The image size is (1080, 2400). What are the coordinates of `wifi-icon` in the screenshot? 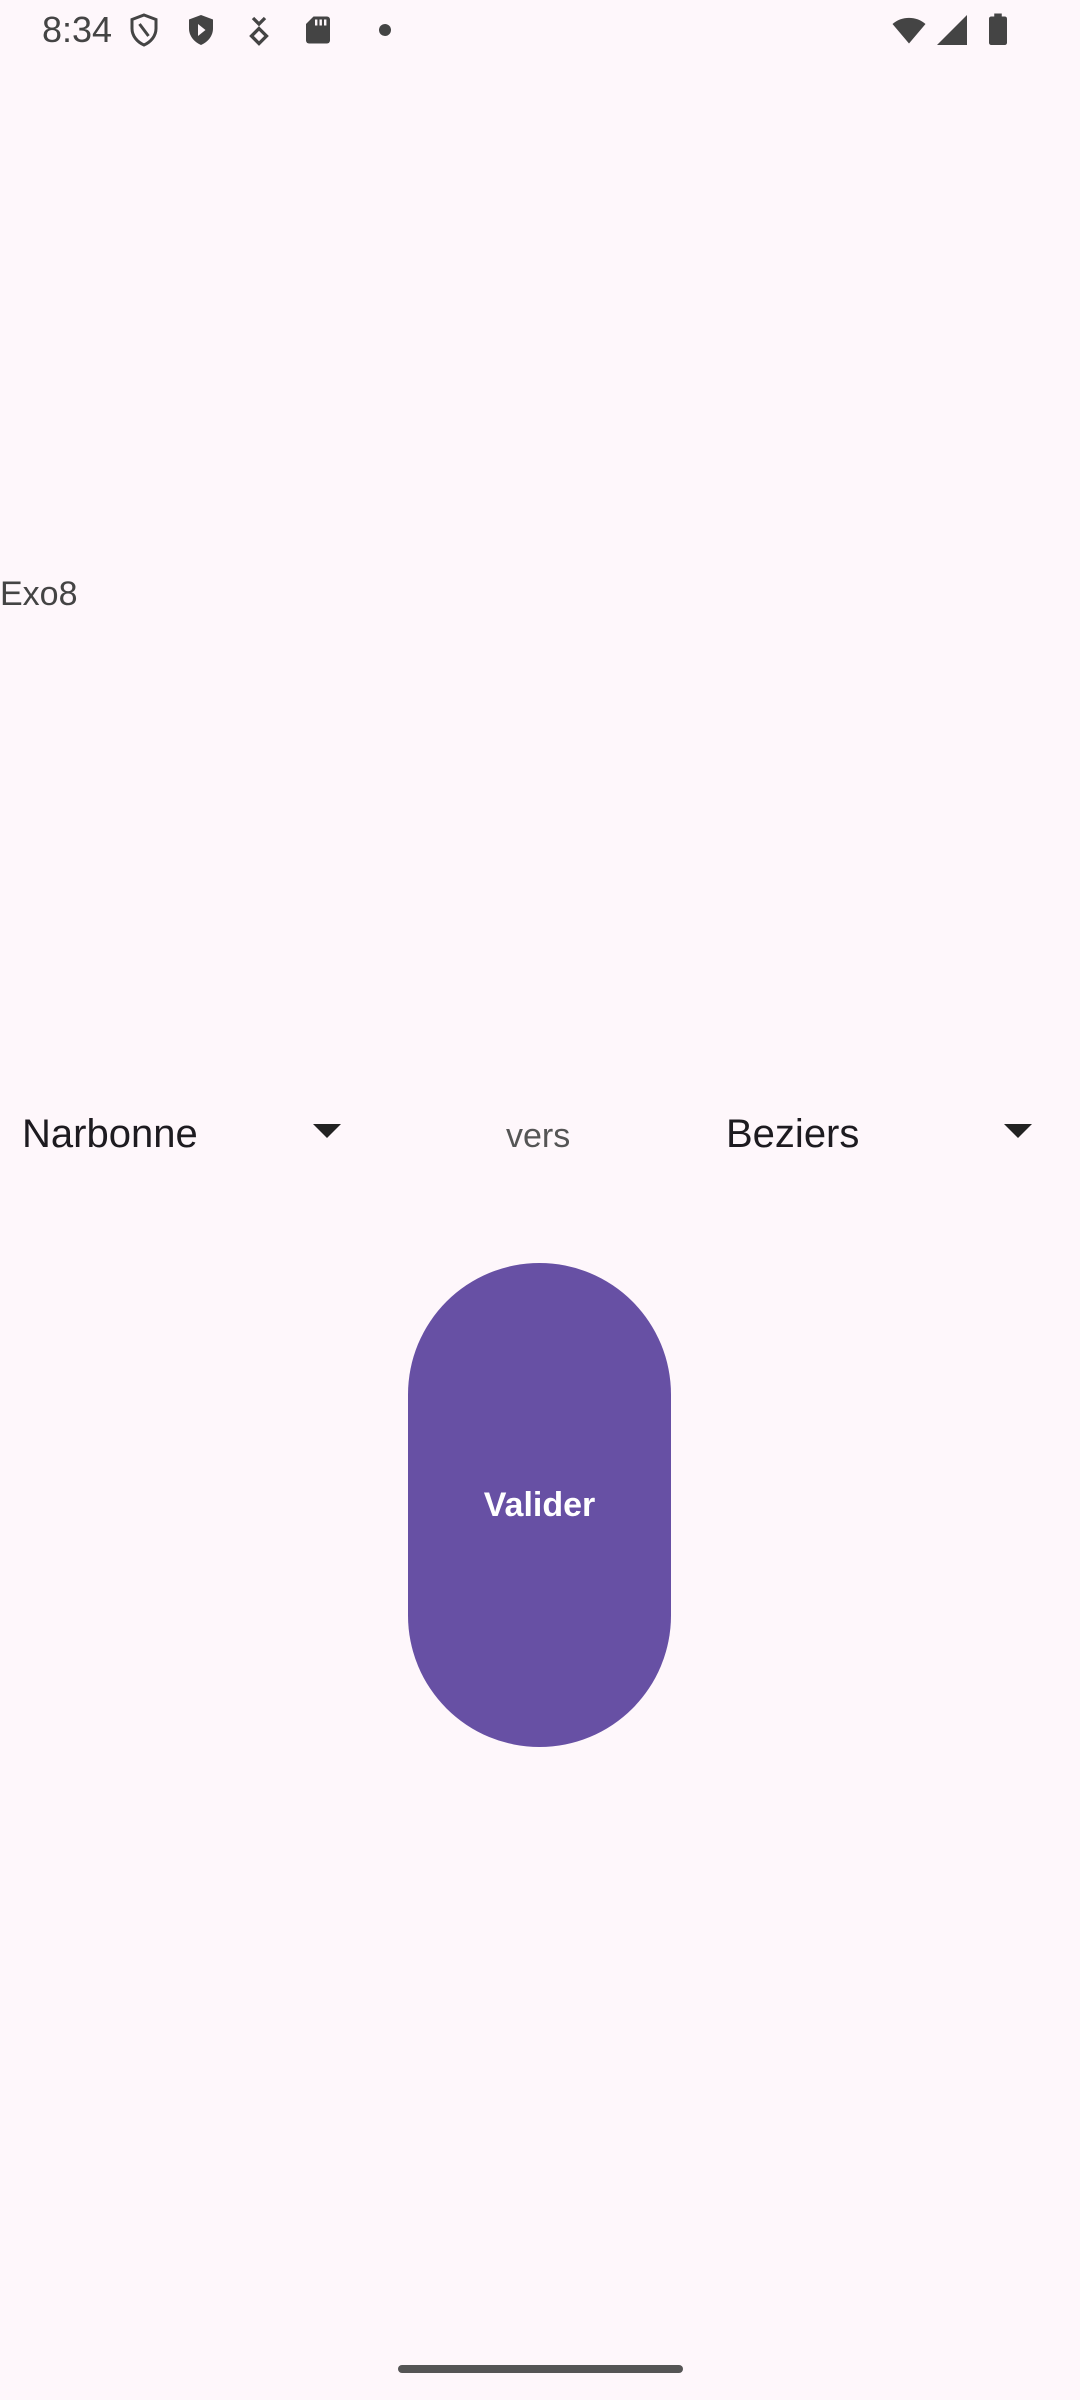 It's located at (909, 30).